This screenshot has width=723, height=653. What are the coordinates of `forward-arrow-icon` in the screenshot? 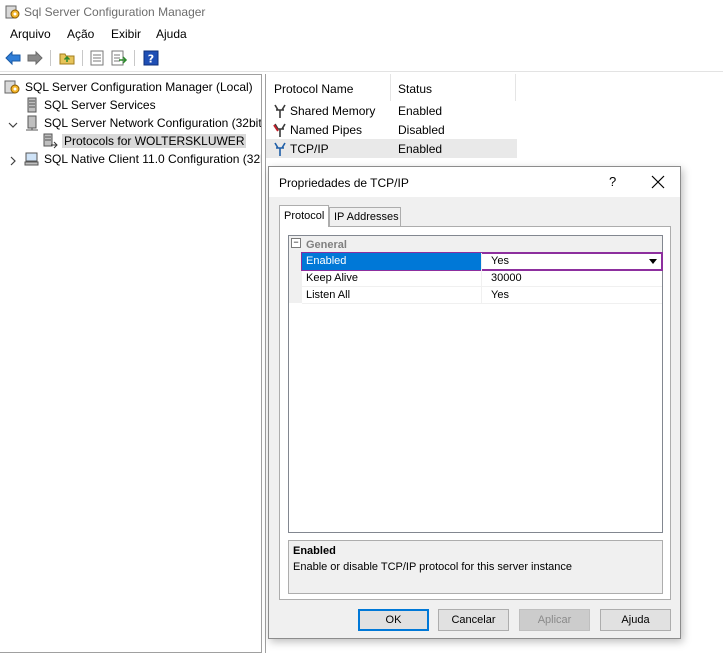 It's located at (35, 58).